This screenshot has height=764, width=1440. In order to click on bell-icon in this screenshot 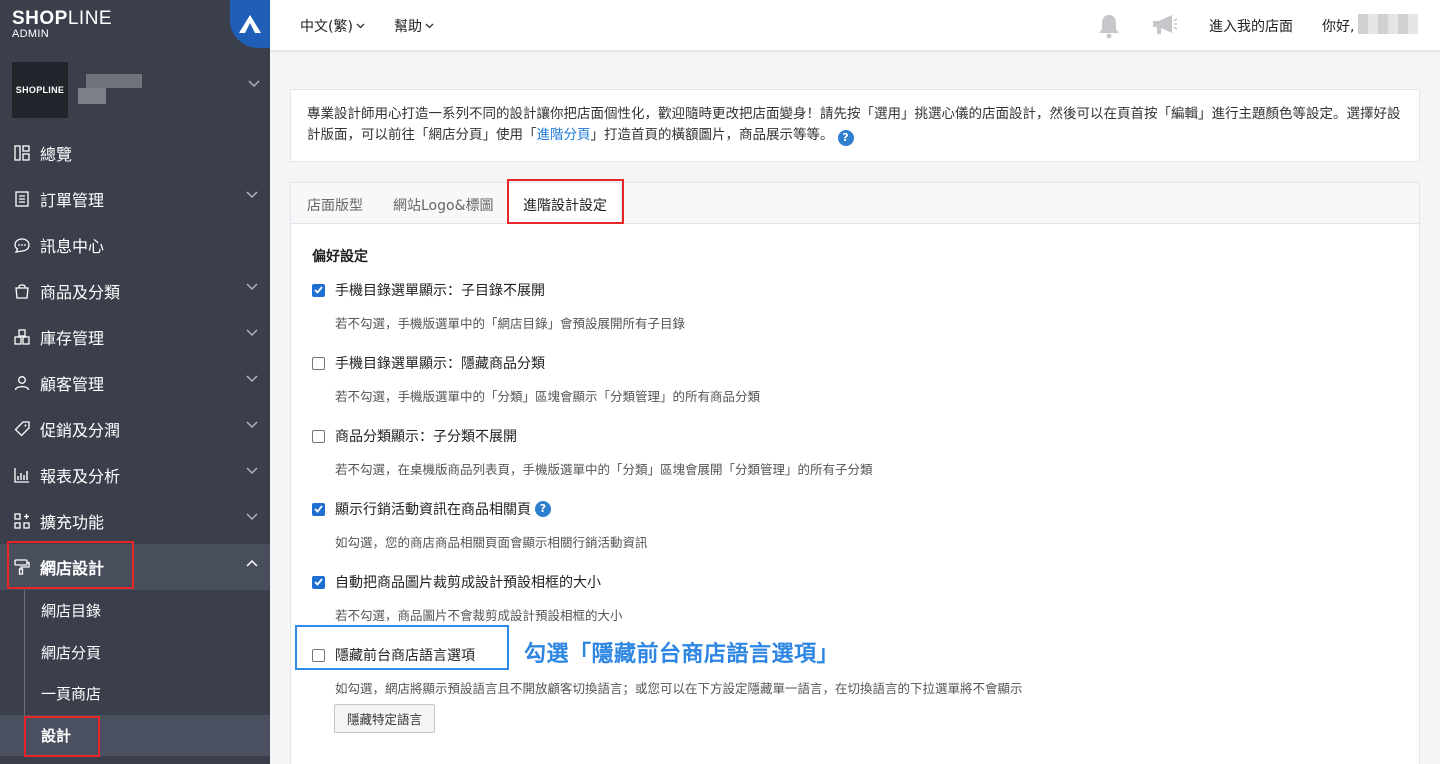, I will do `click(1109, 26)`.